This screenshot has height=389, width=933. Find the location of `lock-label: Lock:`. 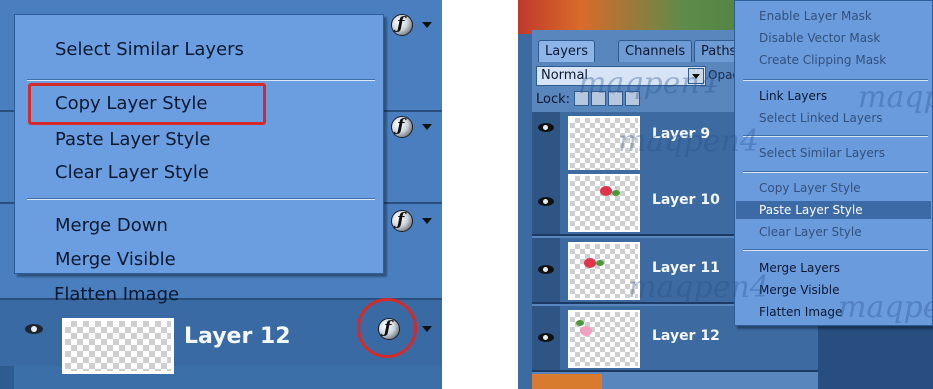

lock-label: Lock: is located at coordinates (553, 99).